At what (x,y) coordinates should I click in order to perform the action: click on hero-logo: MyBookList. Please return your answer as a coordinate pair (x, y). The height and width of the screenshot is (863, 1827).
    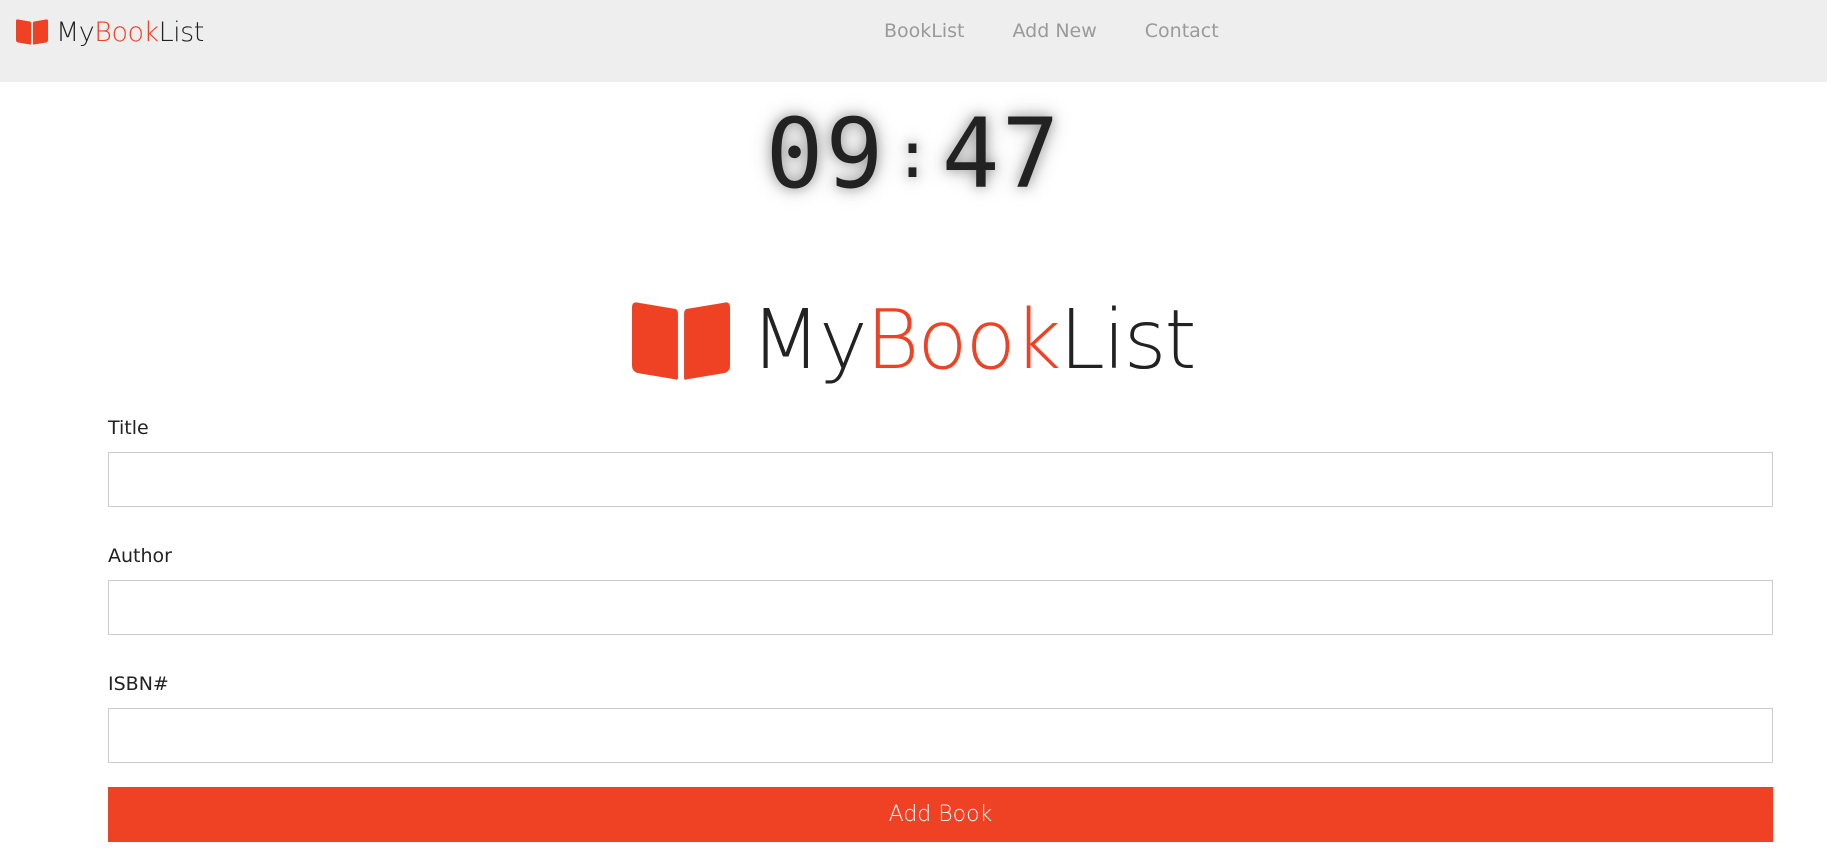
    Looking at the image, I should click on (913, 341).